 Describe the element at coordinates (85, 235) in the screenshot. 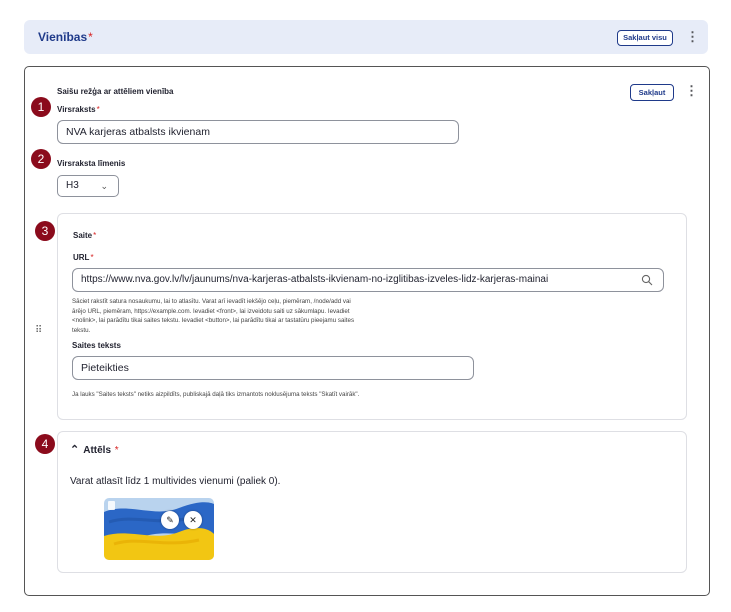

I see `link-title: Saite*` at that location.